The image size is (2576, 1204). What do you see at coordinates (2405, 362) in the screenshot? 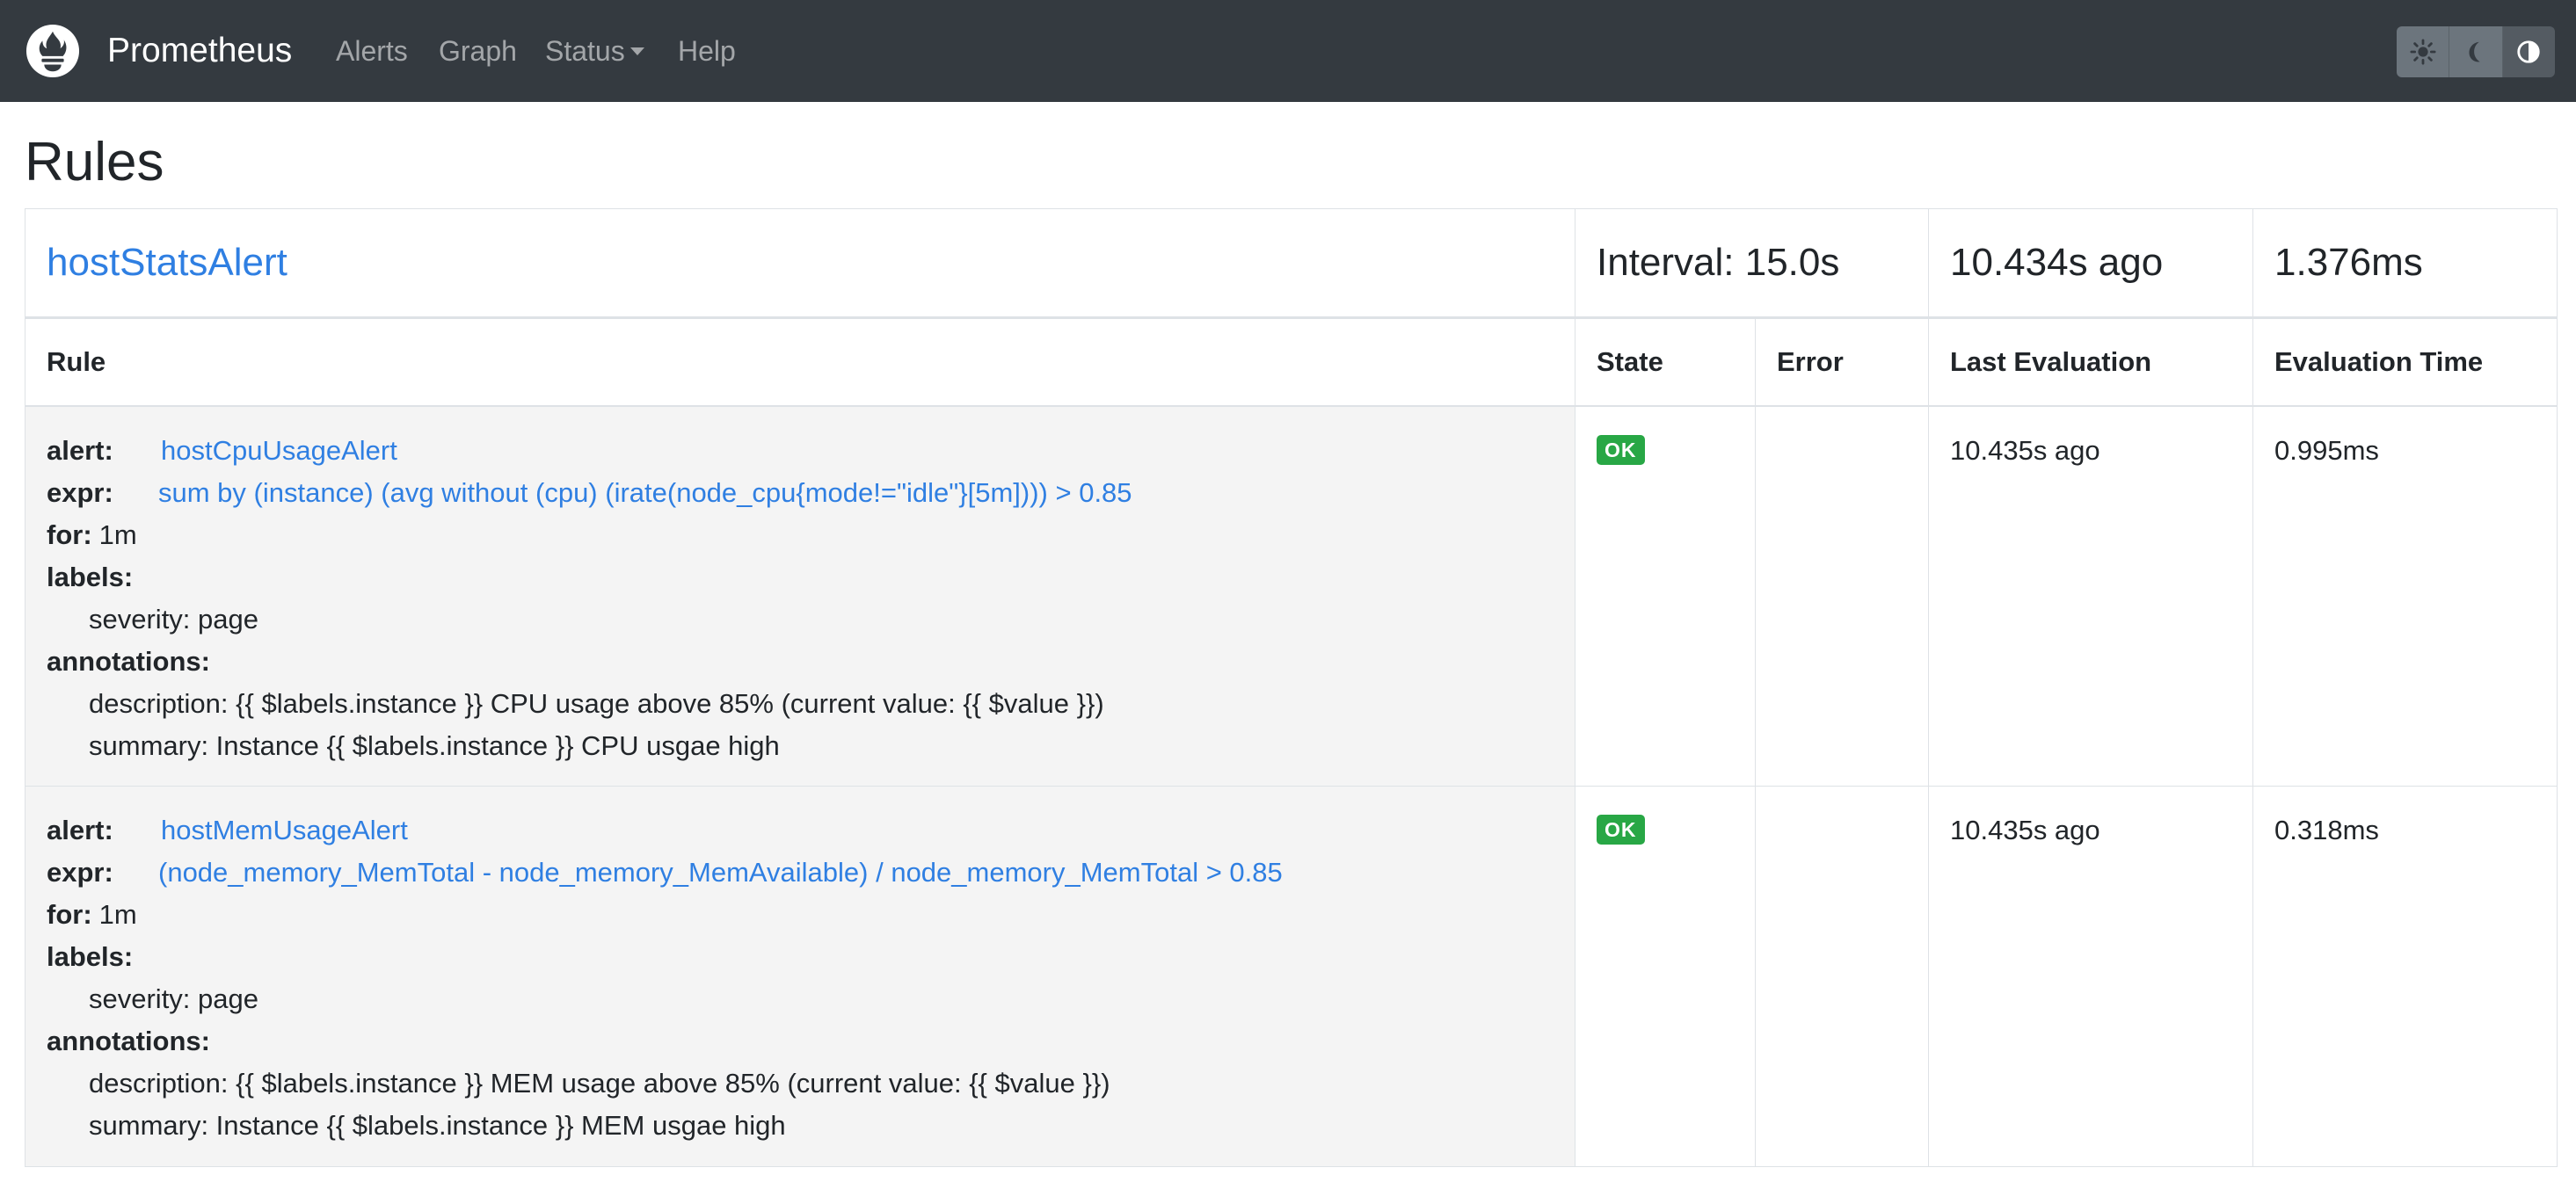
I see `column-header-evaluation-time: Evaluation Time` at bounding box center [2405, 362].